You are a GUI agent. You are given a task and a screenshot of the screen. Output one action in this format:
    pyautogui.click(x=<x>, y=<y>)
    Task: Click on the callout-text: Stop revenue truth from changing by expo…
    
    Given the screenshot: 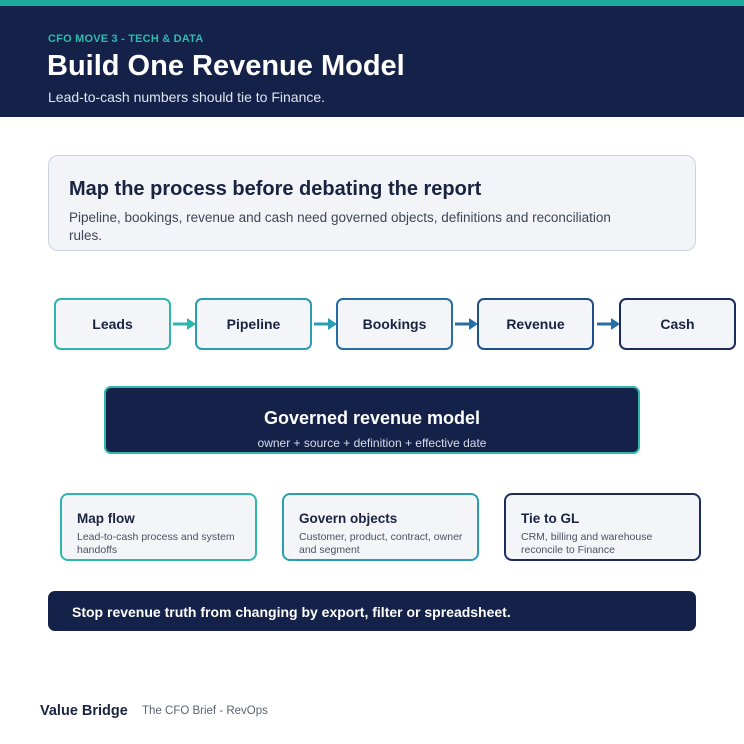 What is the action you would take?
    pyautogui.click(x=291, y=612)
    